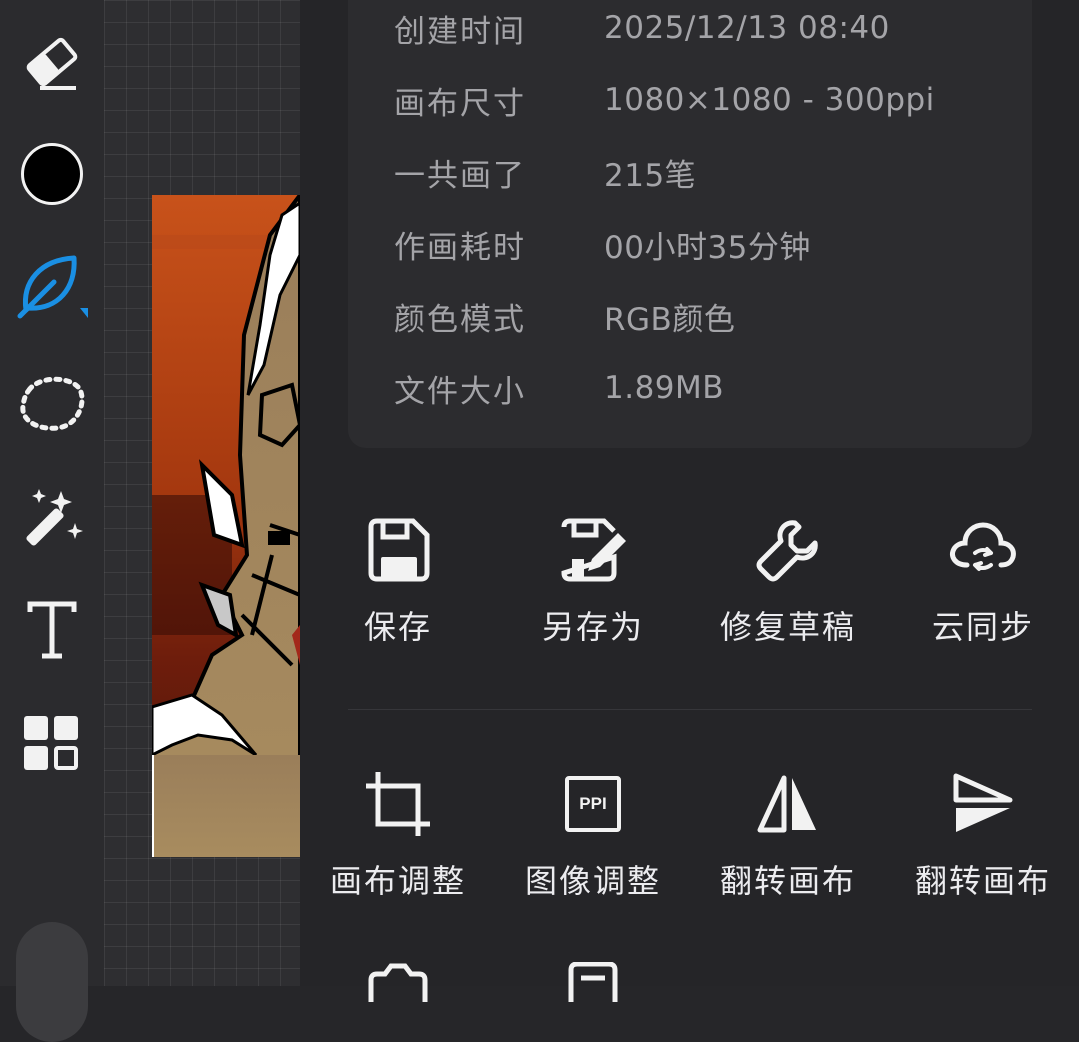 The width and height of the screenshot is (1079, 1042). Describe the element at coordinates (983, 546) in the screenshot. I see `cloud-sync-icon` at that location.